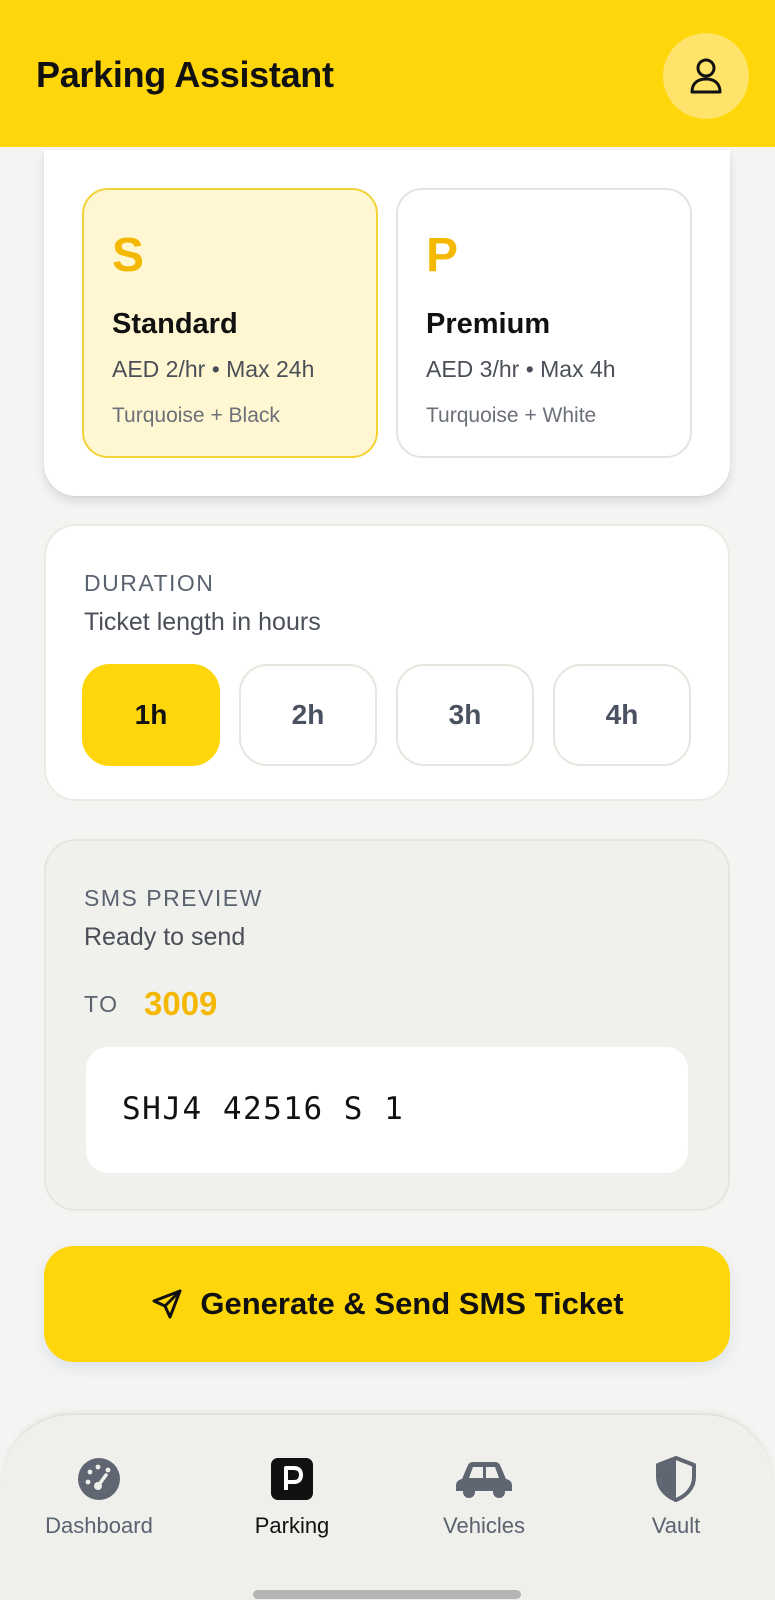 The height and width of the screenshot is (1600, 775). What do you see at coordinates (387, 1506) in the screenshot?
I see `bottom-nav: Dashboard Parking Vehicles Vault` at bounding box center [387, 1506].